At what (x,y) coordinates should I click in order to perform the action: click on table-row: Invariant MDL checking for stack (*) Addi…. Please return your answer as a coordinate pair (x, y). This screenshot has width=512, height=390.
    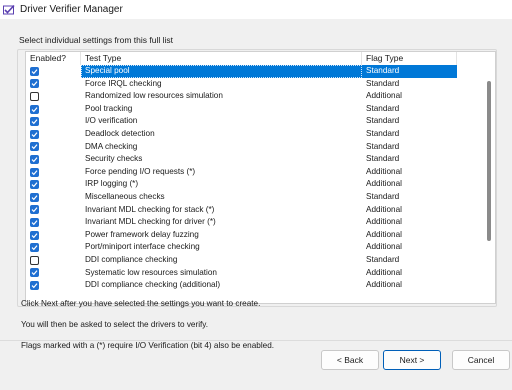
    Looking at the image, I should click on (260, 210).